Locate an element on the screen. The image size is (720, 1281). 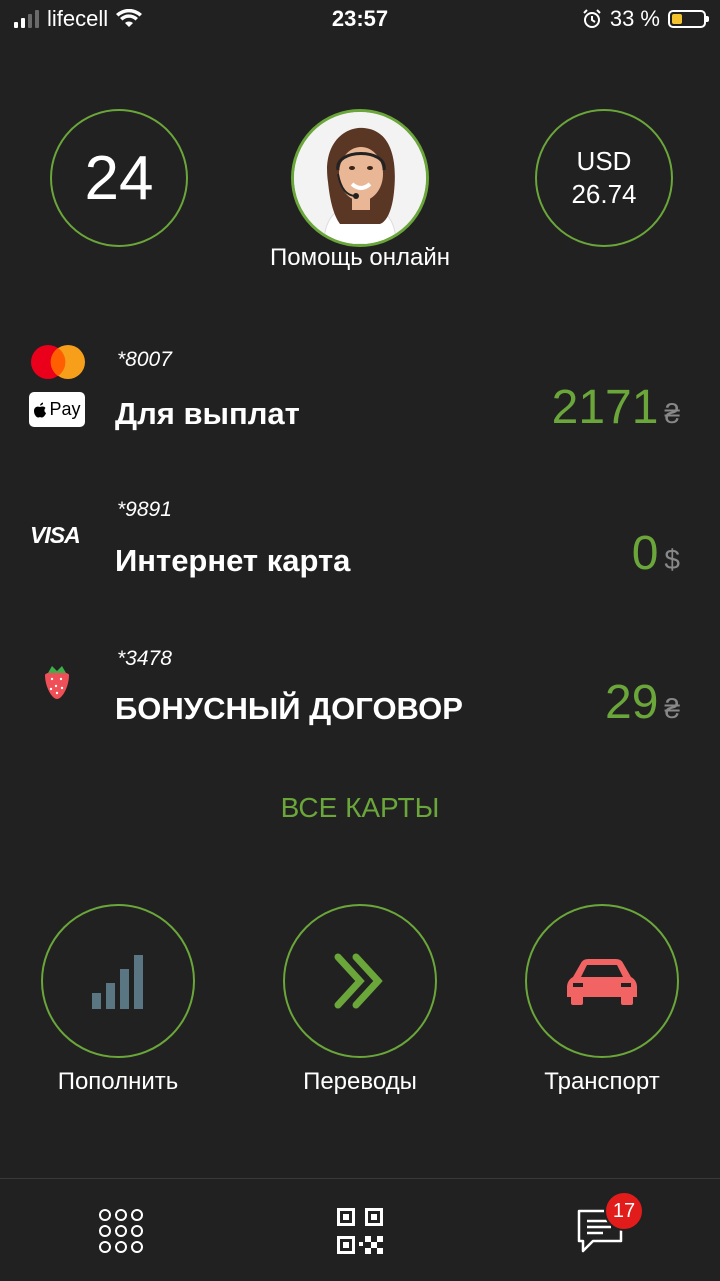
counter-value: 24 is located at coordinates (119, 178).